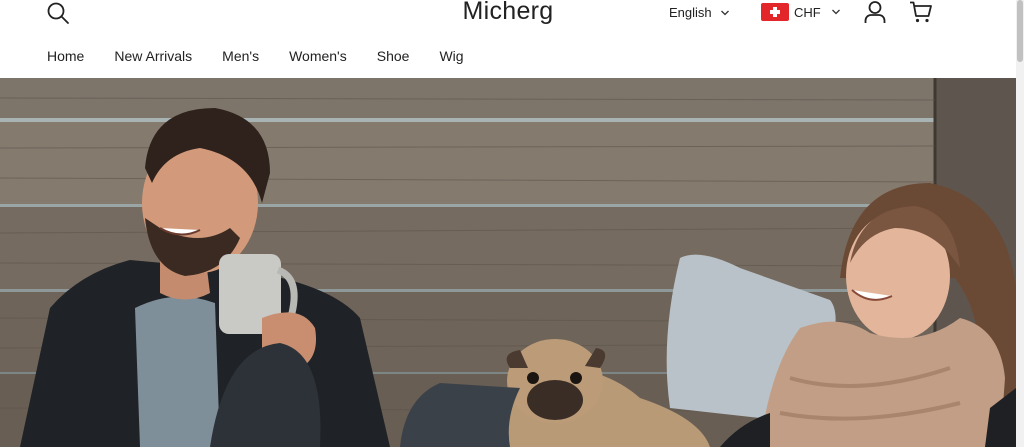  Describe the element at coordinates (451, 56) in the screenshot. I see `nav-item-wig: Wig` at that location.